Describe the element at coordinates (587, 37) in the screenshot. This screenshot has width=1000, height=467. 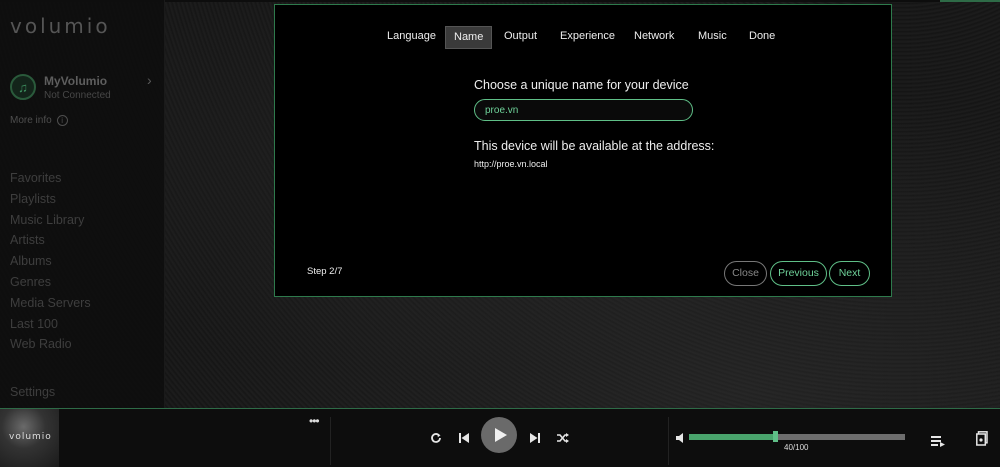
I see `tab-experience: Experience` at that location.